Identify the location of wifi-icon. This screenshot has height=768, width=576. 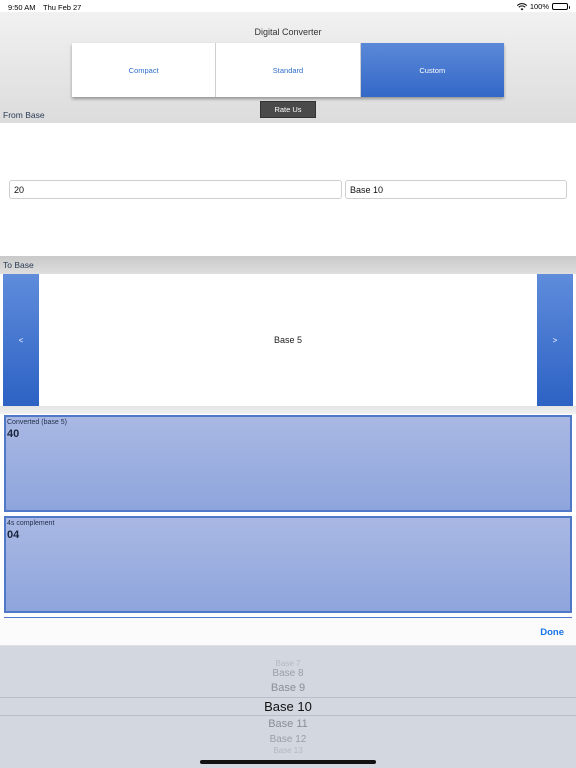
(521, 6).